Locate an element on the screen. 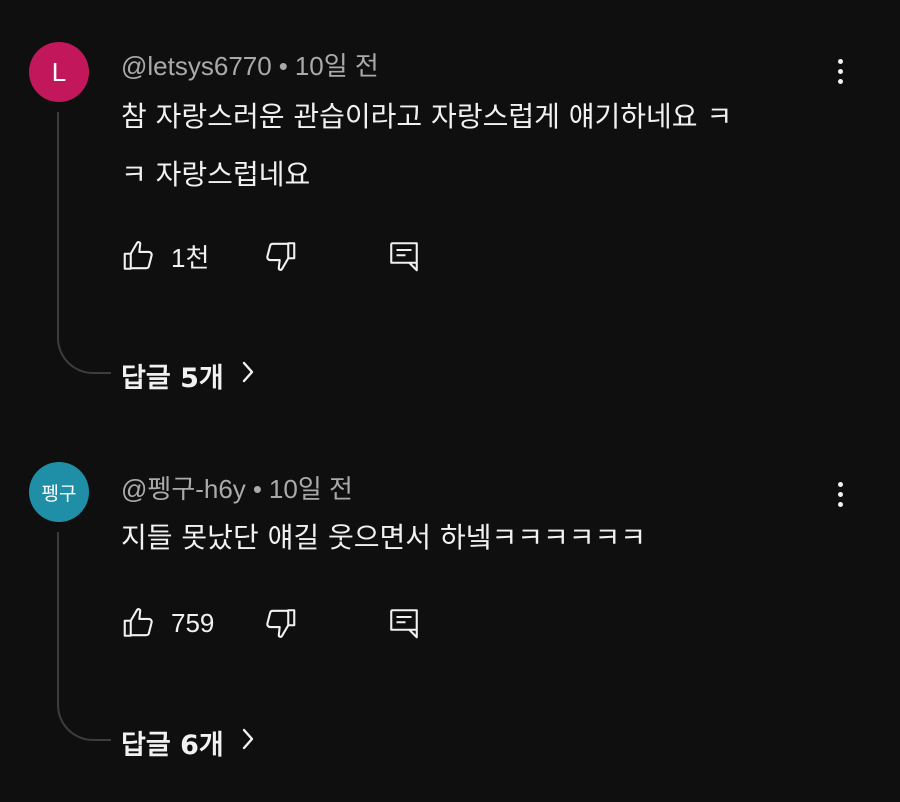  comment-meta: @펭구-h6y • 10일 전 is located at coordinates (237, 487).